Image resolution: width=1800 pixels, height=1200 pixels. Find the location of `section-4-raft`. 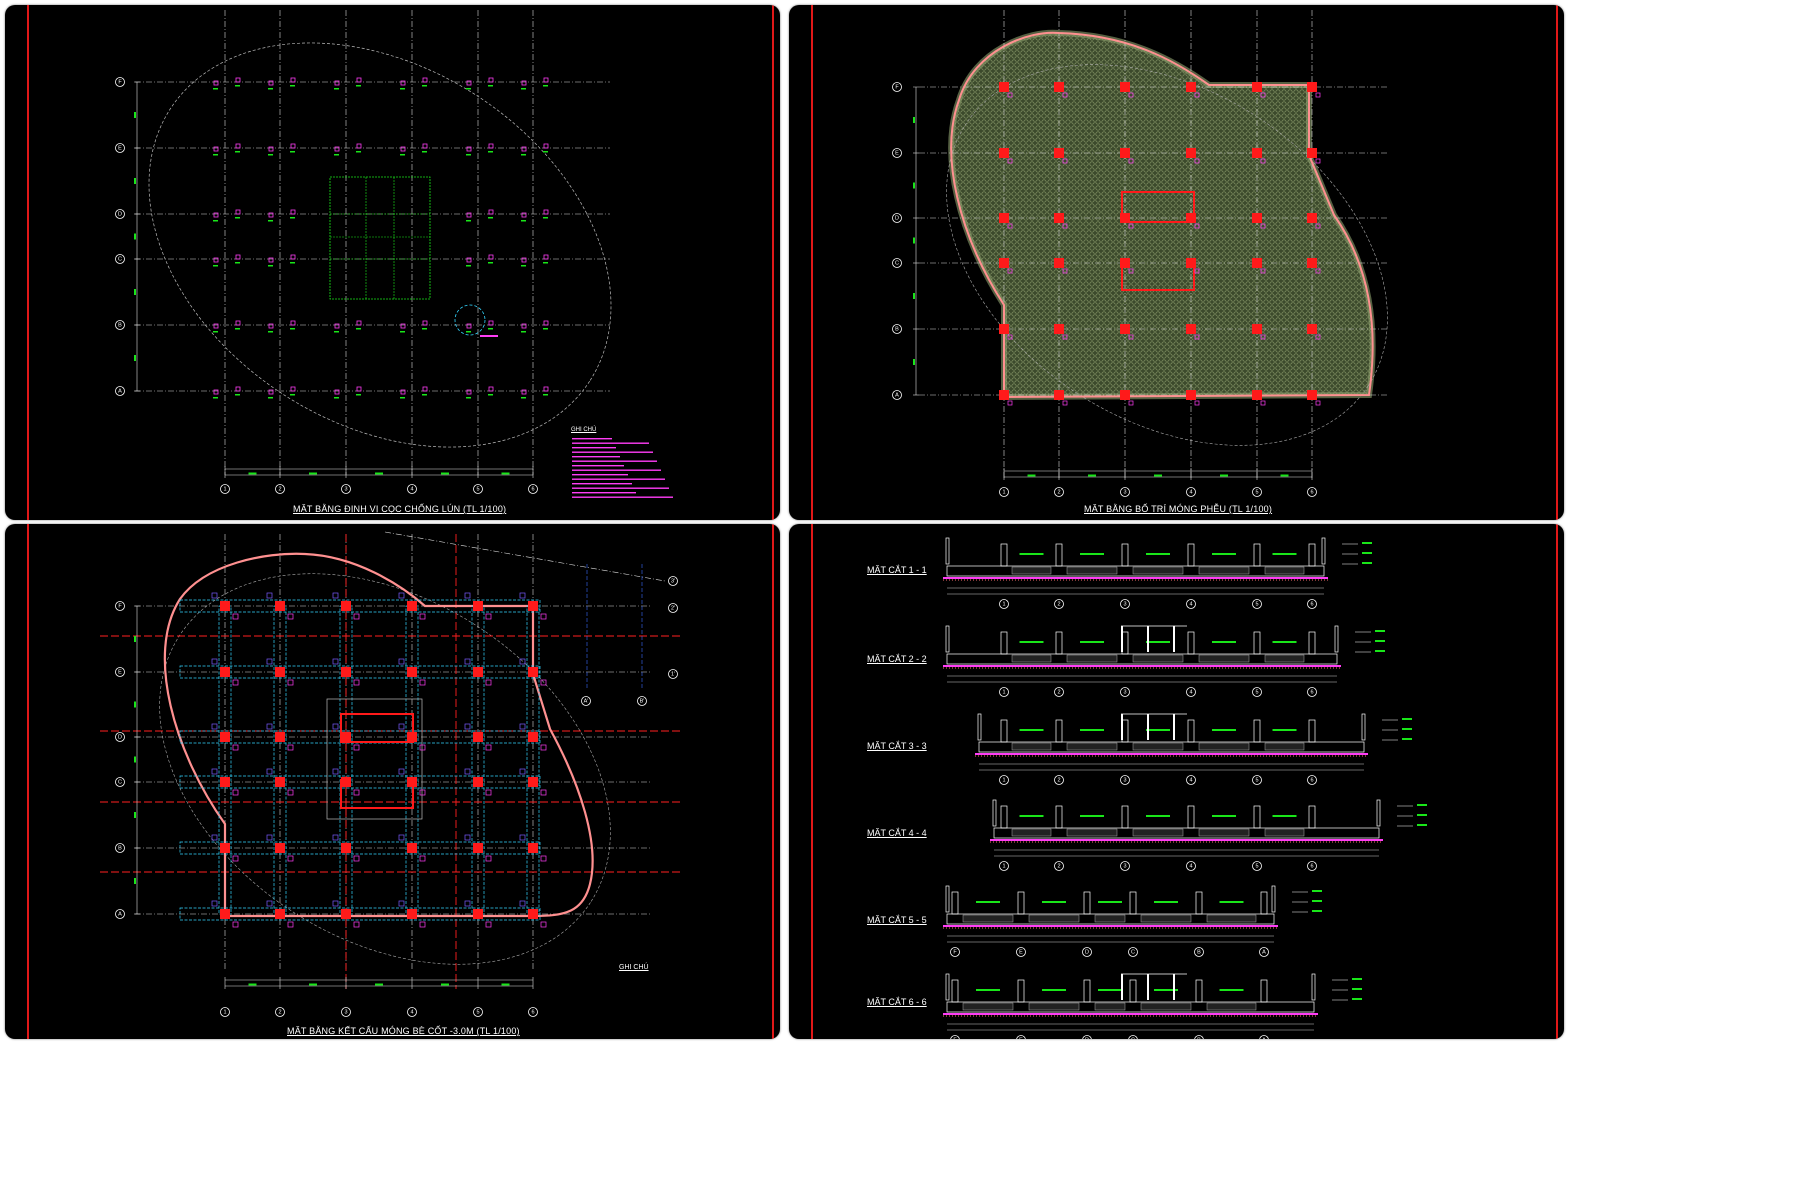

section-4-raft is located at coordinates (1186, 833).